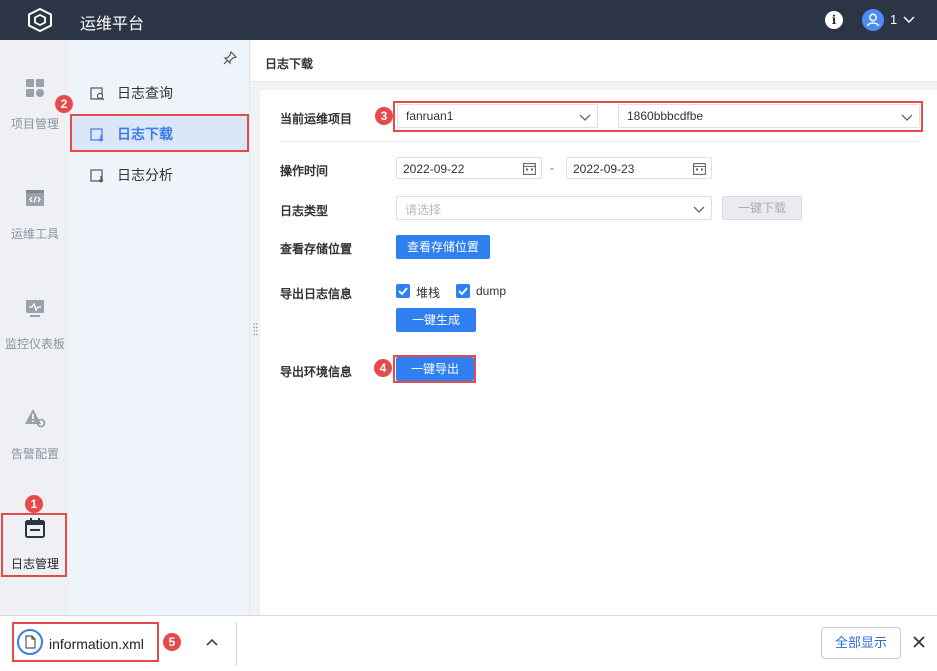 This screenshot has width=937, height=671. What do you see at coordinates (230, 58) in the screenshot?
I see `pin-icon` at bounding box center [230, 58].